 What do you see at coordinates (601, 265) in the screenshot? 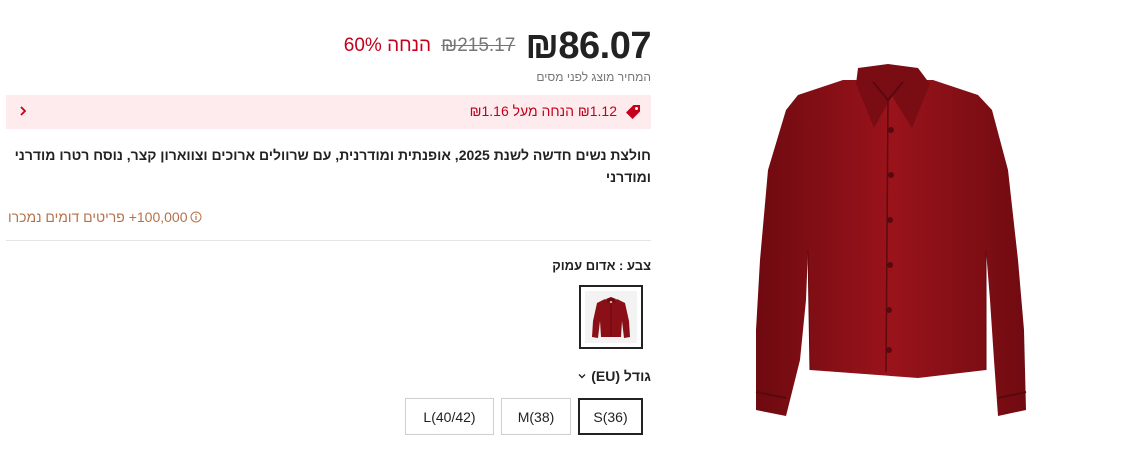
I see `color-label: צבע : אדום עמוק` at bounding box center [601, 265].